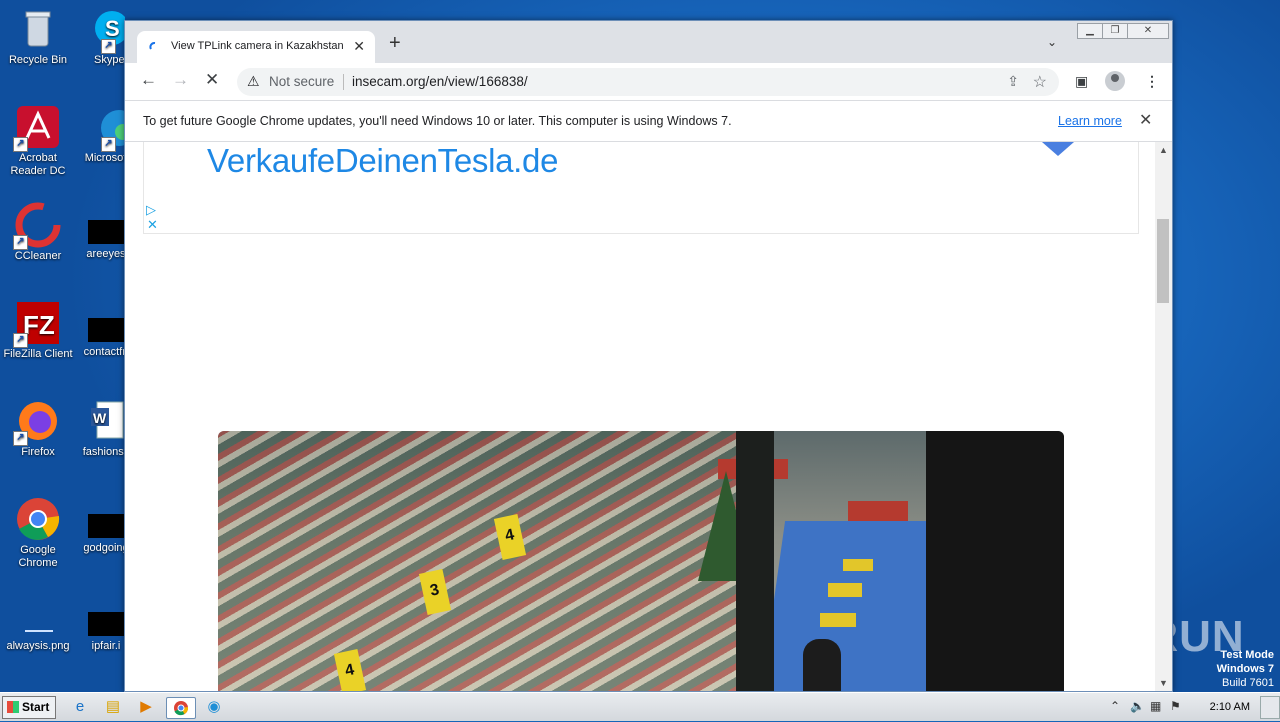 Image resolution: width=1280 pixels, height=722 pixels. What do you see at coordinates (1175, 706) in the screenshot?
I see `action-center-flag-icon: ⚑` at bounding box center [1175, 706].